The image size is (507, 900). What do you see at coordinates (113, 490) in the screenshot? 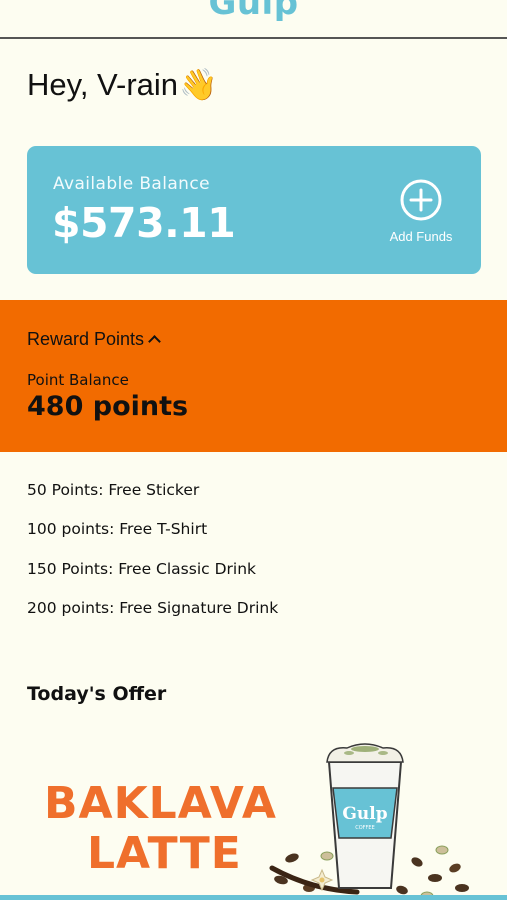
I see `list-item: 50 Points: Free Sticker` at bounding box center [113, 490].